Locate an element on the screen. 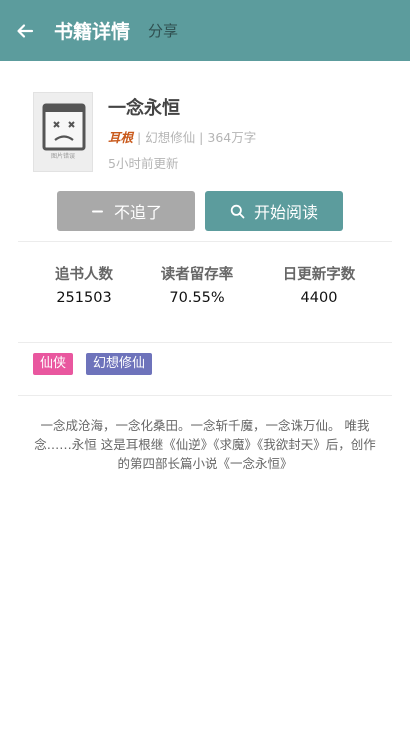 This screenshot has height=730, width=410. stat-label: 读者留存率 is located at coordinates (197, 275).